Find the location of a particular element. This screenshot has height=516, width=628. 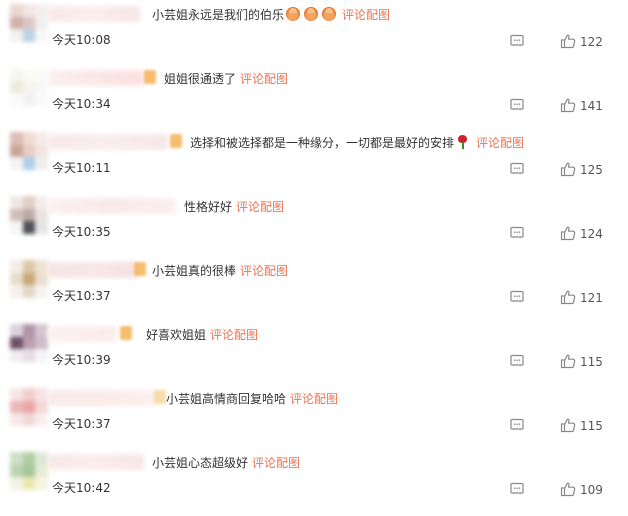

like-count: 109 is located at coordinates (591, 490).